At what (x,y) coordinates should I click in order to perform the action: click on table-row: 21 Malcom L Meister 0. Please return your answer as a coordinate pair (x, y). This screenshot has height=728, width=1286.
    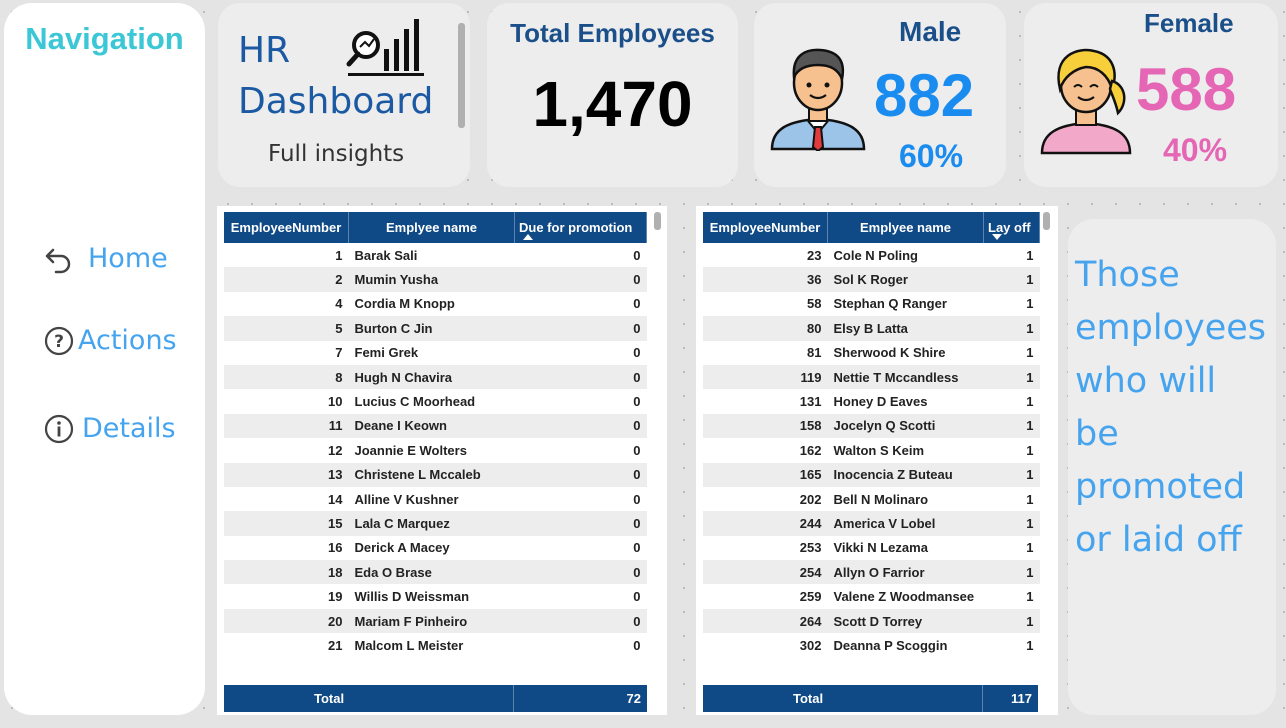
    Looking at the image, I should click on (435, 645).